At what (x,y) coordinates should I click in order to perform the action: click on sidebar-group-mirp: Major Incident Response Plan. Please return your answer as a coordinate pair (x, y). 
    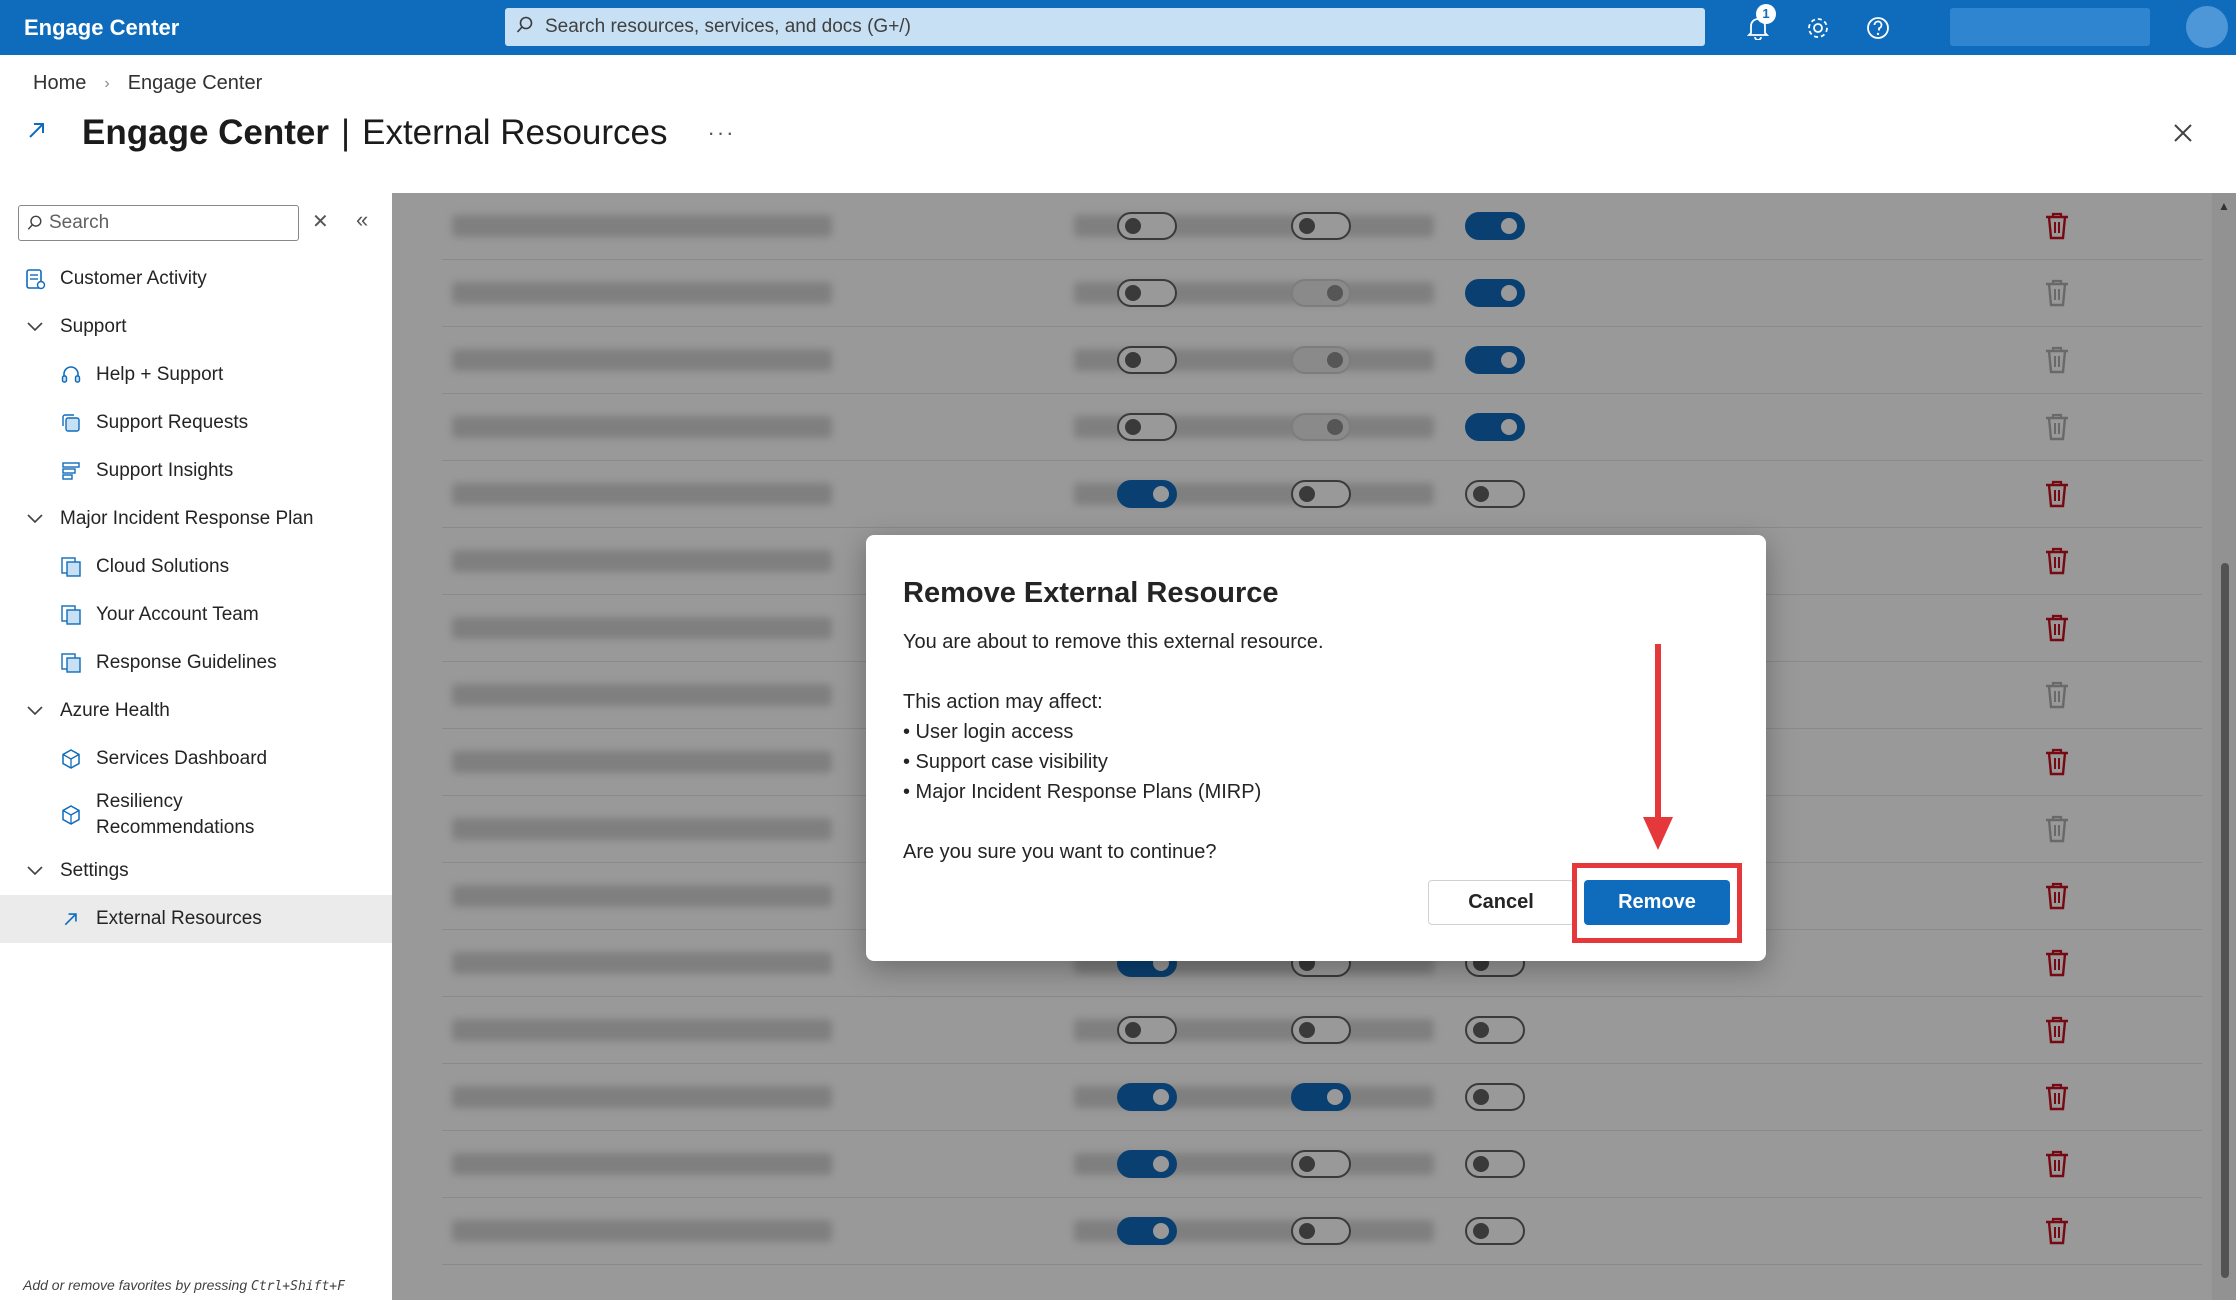
    Looking at the image, I should click on (196, 519).